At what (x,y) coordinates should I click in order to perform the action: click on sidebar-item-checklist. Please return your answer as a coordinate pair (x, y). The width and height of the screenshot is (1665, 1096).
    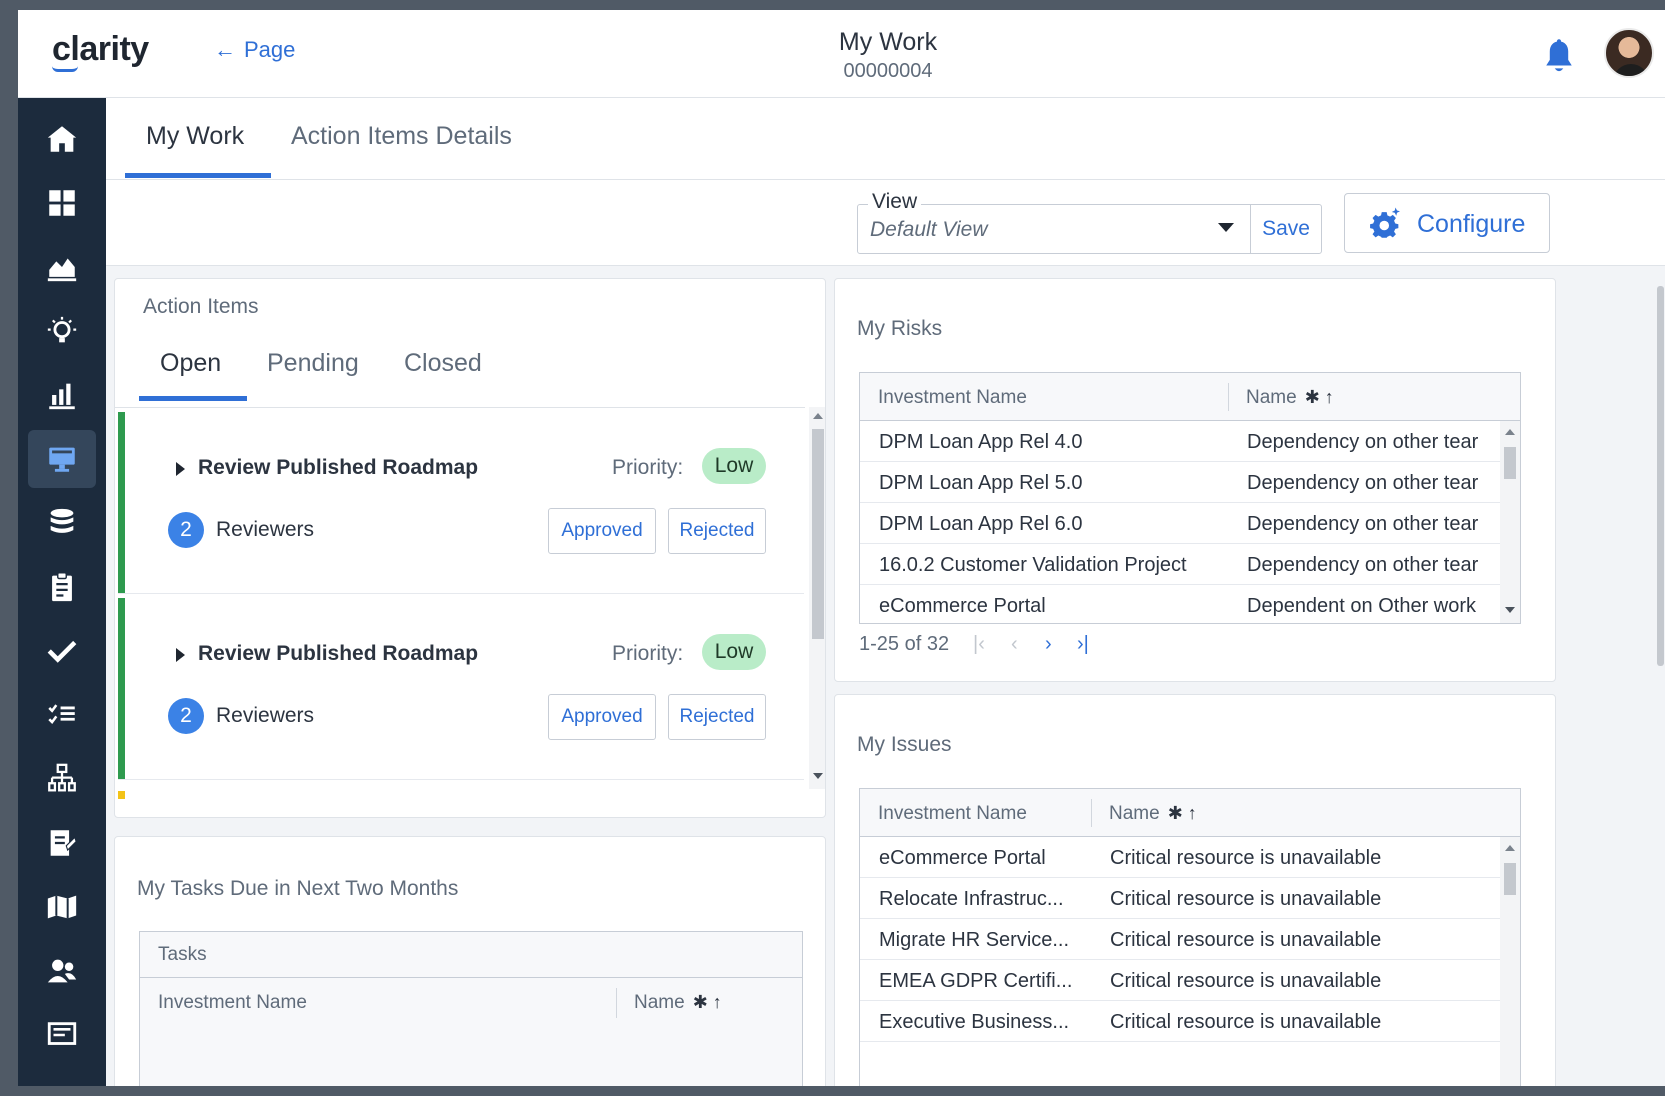
    Looking at the image, I should click on (62, 715).